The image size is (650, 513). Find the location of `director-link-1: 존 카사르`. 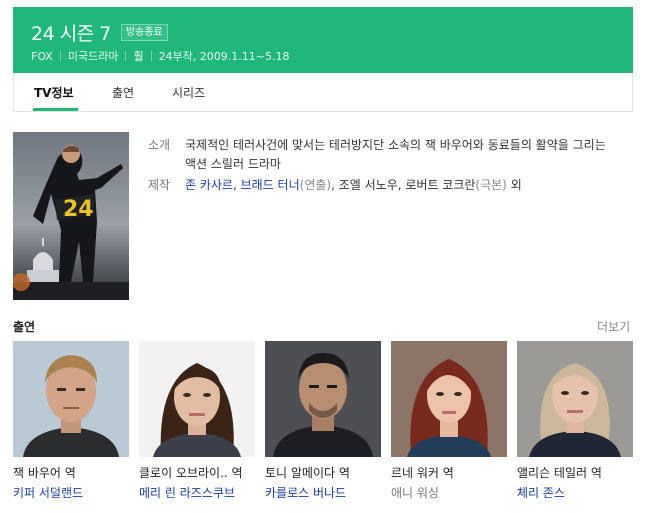

director-link-1: 존 카사르 is located at coordinates (209, 185).